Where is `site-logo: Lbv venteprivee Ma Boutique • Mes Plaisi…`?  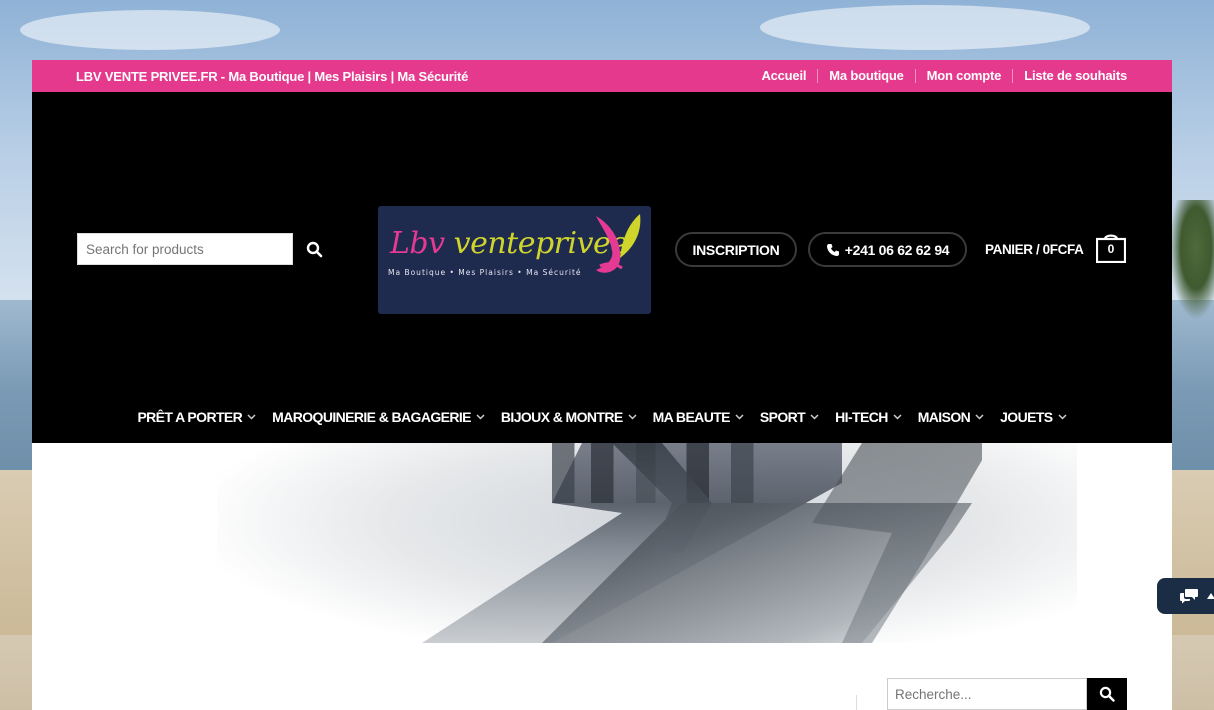
site-logo: Lbv venteprivee Ma Boutique • Mes Plaisi… is located at coordinates (514, 260).